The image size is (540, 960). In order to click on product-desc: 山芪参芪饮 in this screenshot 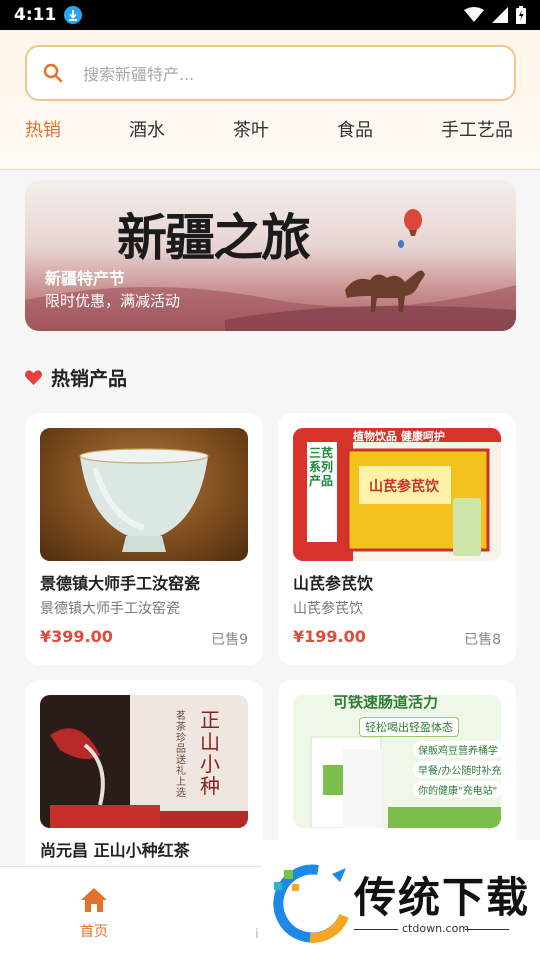, I will do `click(328, 609)`.